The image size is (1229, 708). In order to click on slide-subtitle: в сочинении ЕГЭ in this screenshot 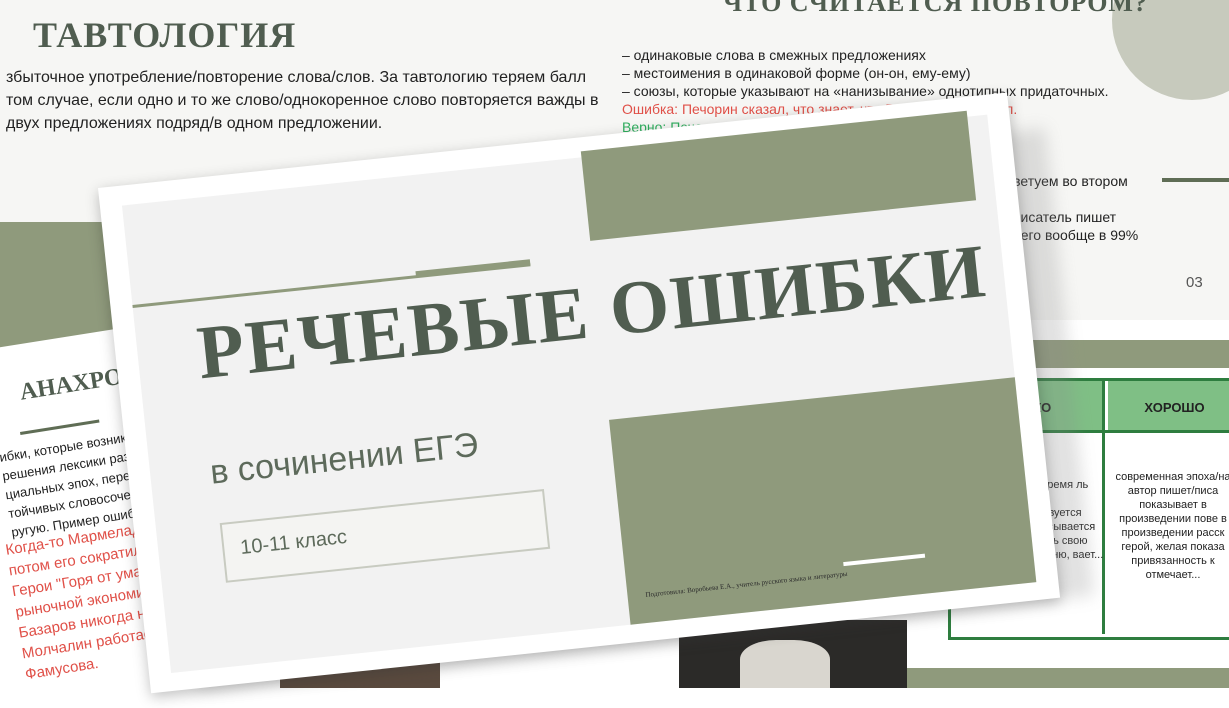, I will do `click(344, 458)`.